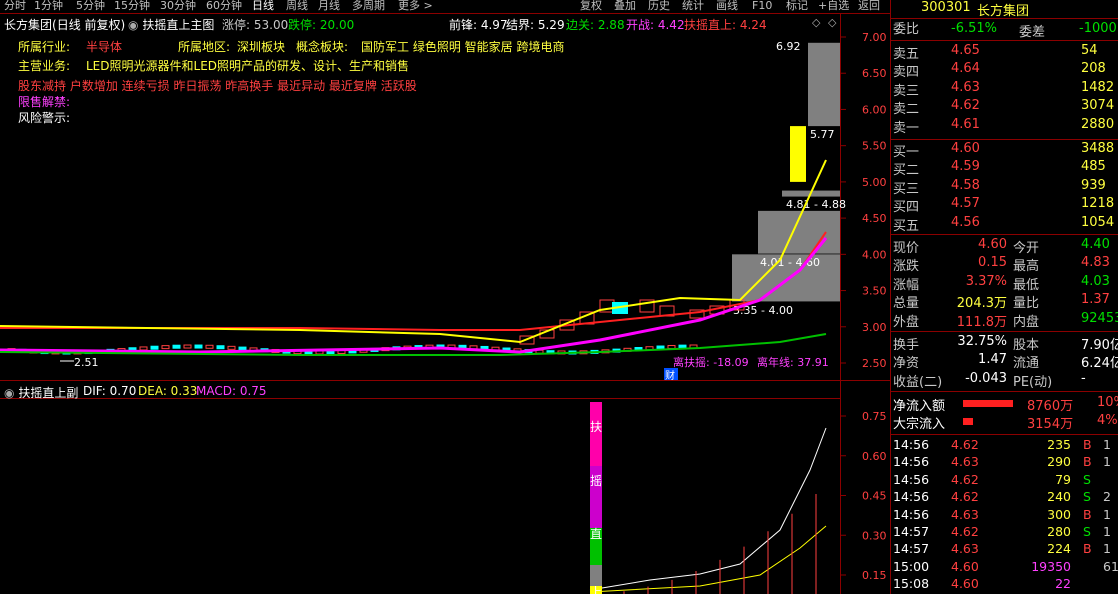 Image resolution: width=1118 pixels, height=594 pixels. What do you see at coordinates (874, 73) in the screenshot?
I see `price-axis-label: 6.50` at bounding box center [874, 73].